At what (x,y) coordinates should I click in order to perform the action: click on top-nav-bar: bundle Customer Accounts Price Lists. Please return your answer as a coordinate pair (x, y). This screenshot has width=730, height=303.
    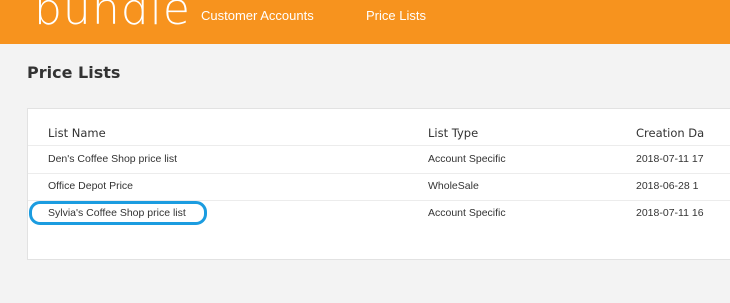
    Looking at the image, I should click on (365, 22).